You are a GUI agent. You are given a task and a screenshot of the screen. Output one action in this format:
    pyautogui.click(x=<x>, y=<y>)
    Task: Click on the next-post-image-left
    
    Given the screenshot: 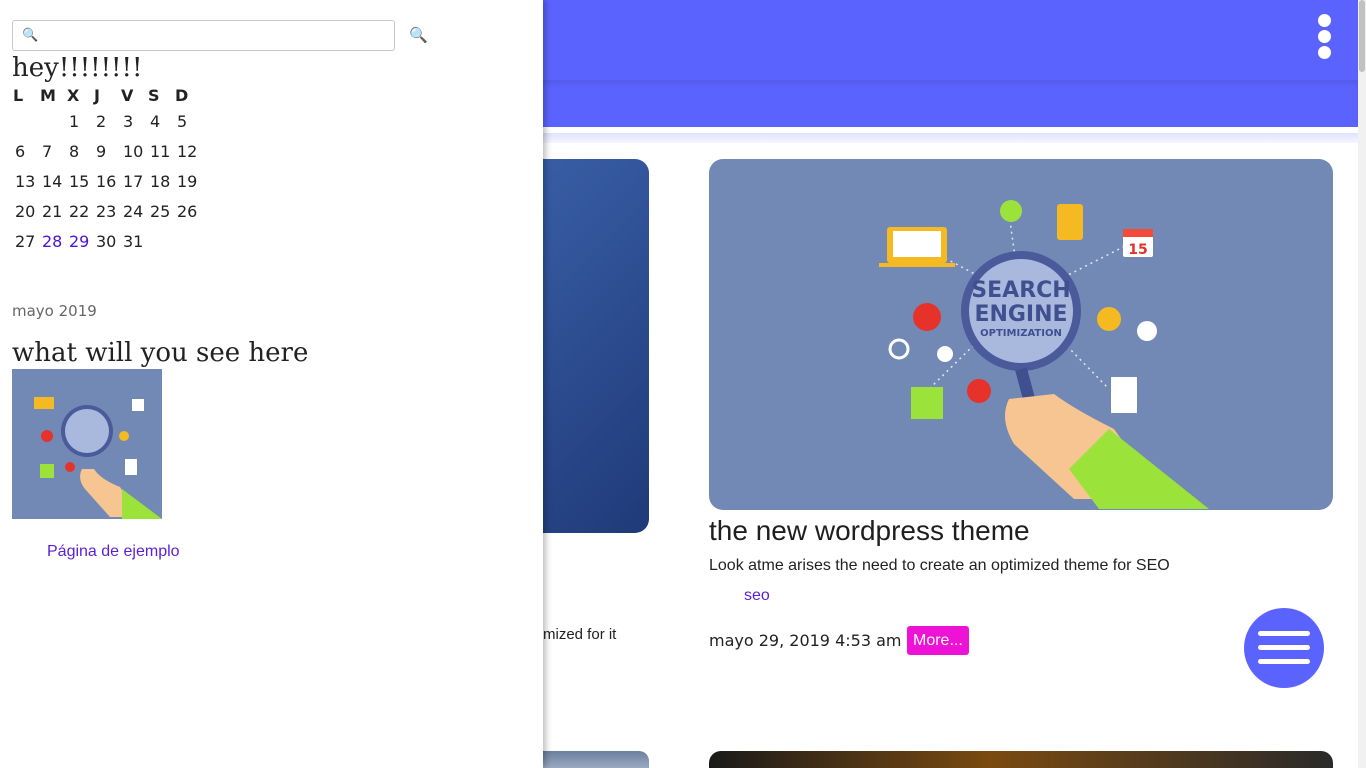 What is the action you would take?
    pyautogui.click(x=596, y=759)
    